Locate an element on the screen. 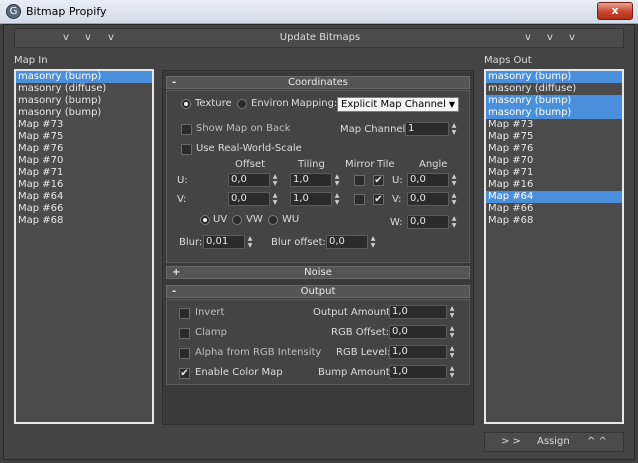  map-channel-field: 1 is located at coordinates (427, 129).